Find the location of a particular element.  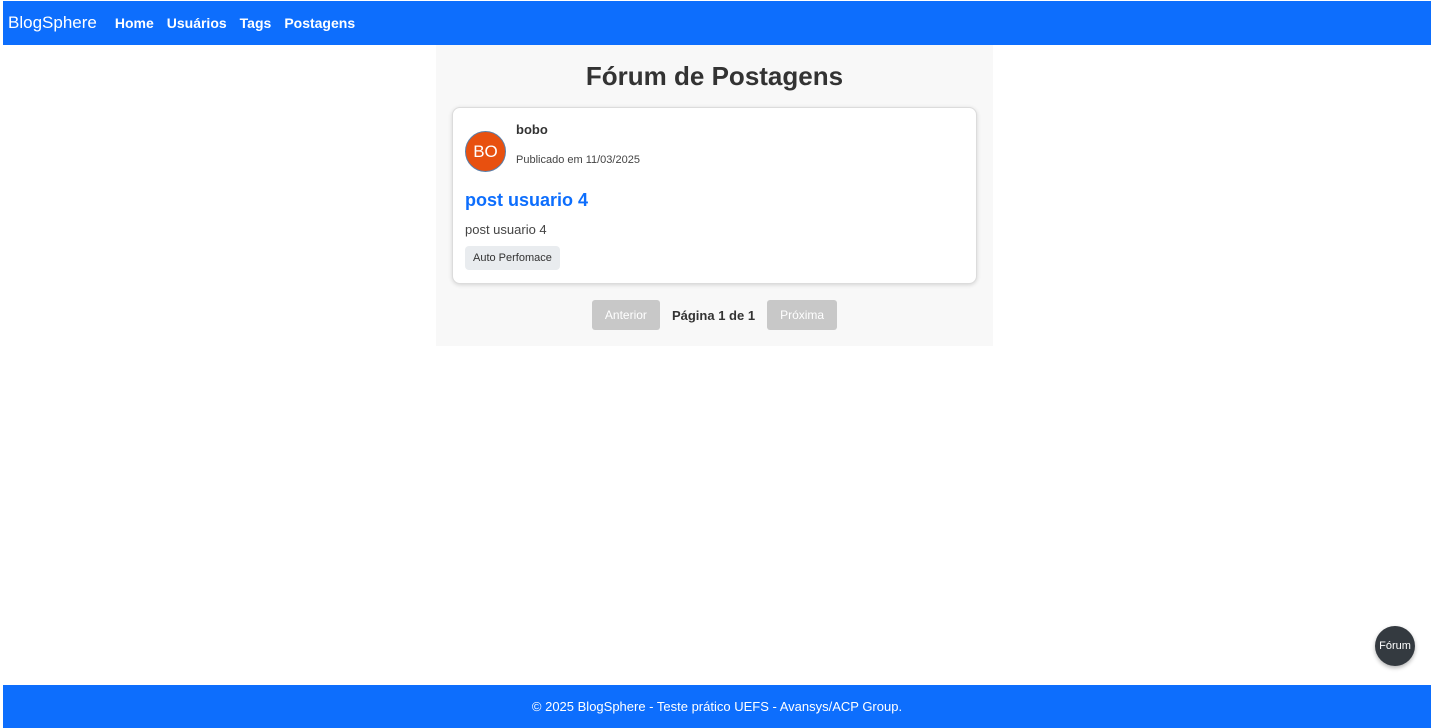

nav-link-usuarios: Usuários is located at coordinates (197, 23).